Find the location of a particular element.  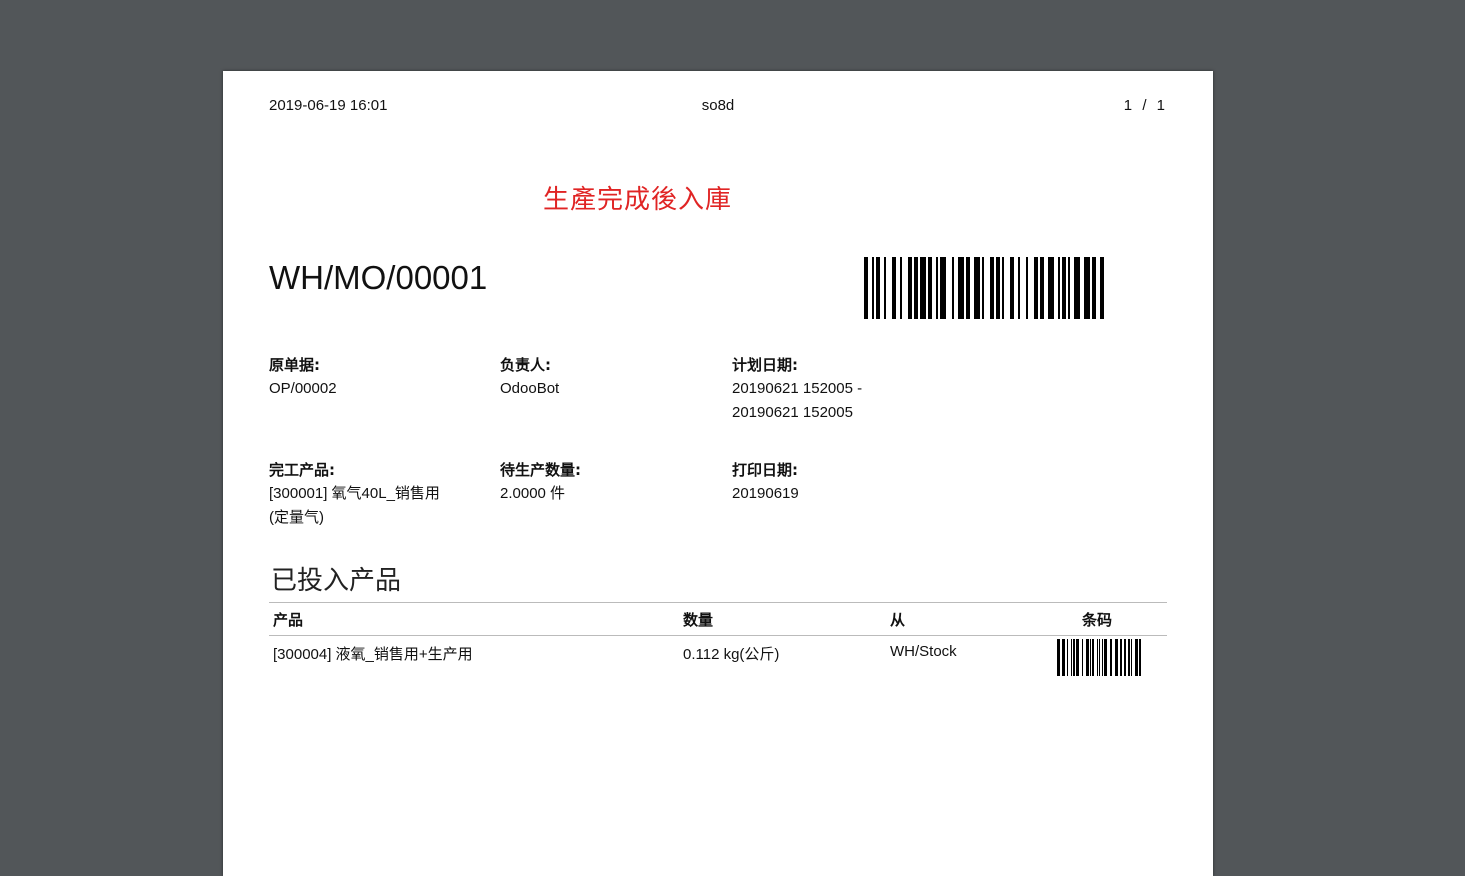

page-total: 1 is located at coordinates (1160, 105).